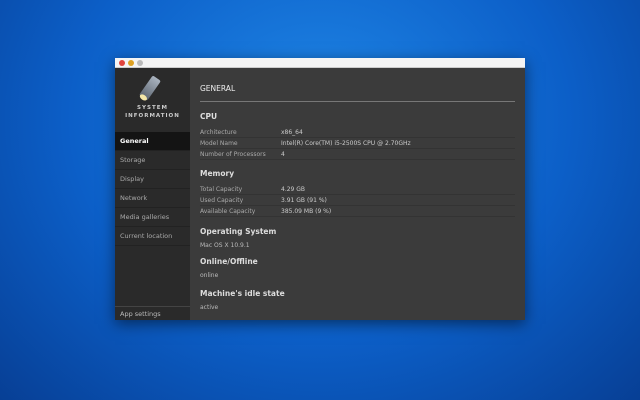 The image size is (640, 400). Describe the element at coordinates (293, 189) in the screenshot. I see `info-value: 4.29 GB` at that location.